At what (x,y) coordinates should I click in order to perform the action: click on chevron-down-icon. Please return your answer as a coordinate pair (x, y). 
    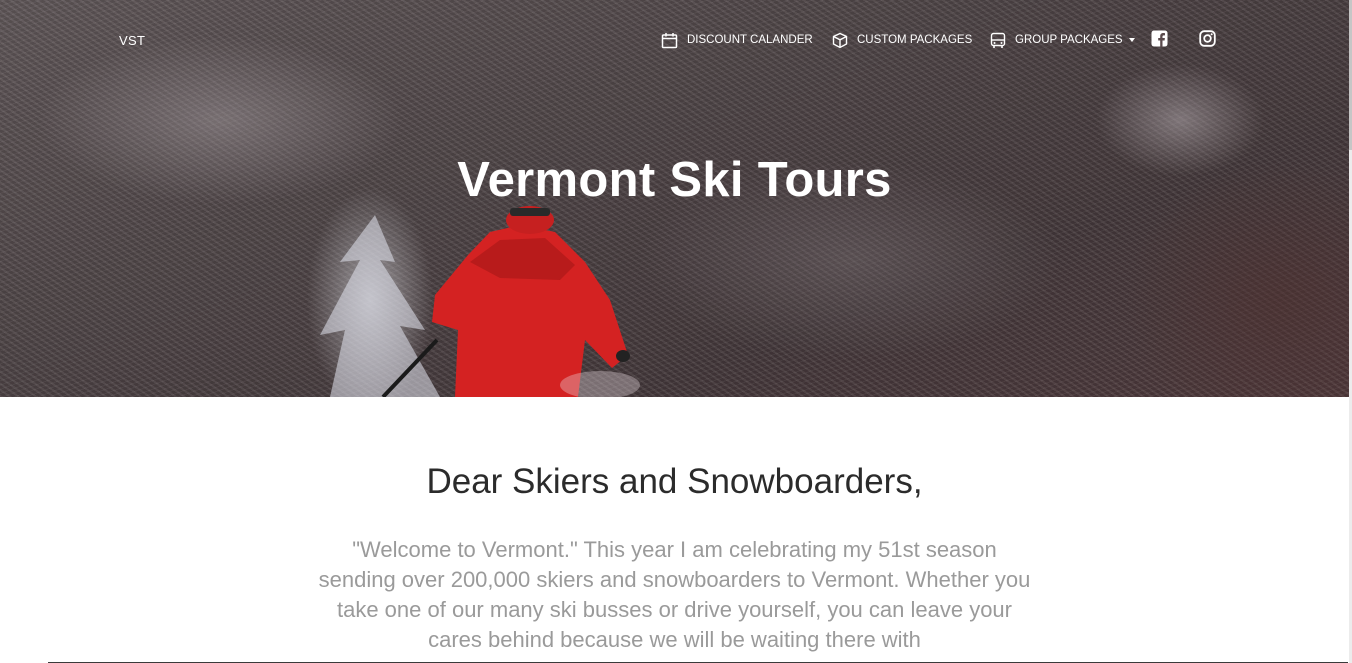
    Looking at the image, I should click on (1131, 40).